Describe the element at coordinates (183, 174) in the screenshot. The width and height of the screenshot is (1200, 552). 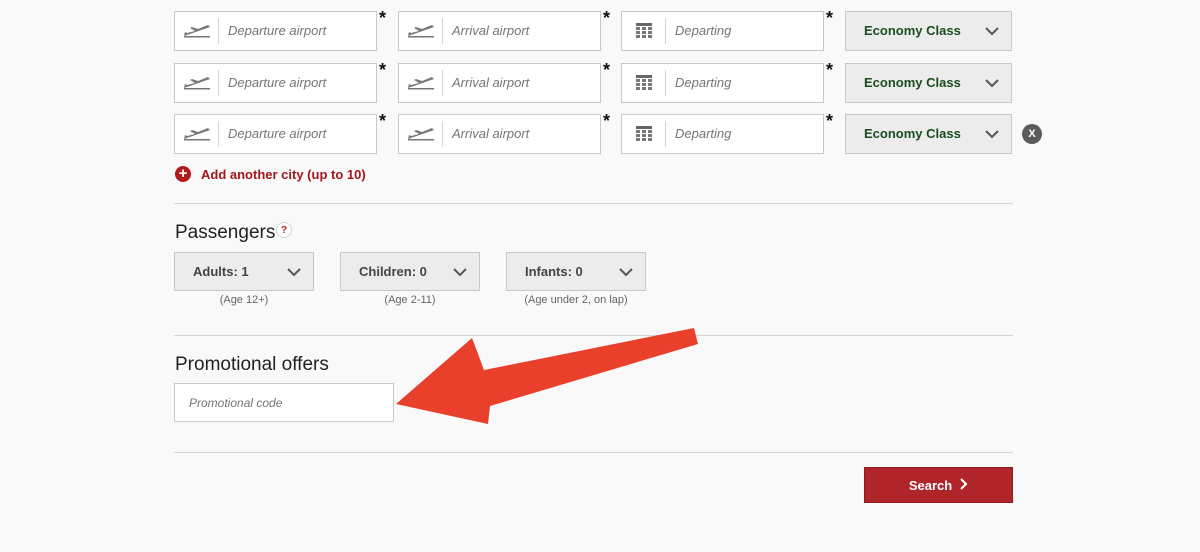
I see `plus-circle-icon: +` at that location.